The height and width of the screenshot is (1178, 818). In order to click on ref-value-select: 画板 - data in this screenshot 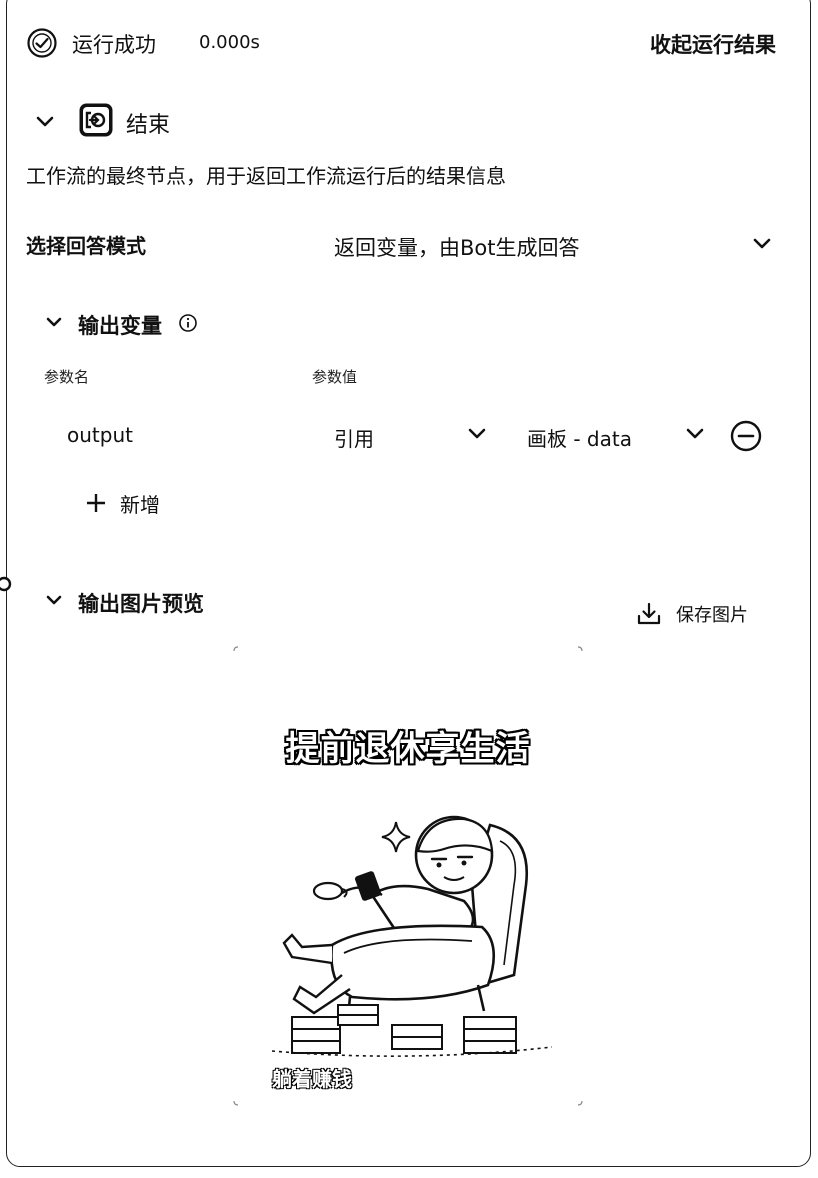, I will do `click(579, 437)`.